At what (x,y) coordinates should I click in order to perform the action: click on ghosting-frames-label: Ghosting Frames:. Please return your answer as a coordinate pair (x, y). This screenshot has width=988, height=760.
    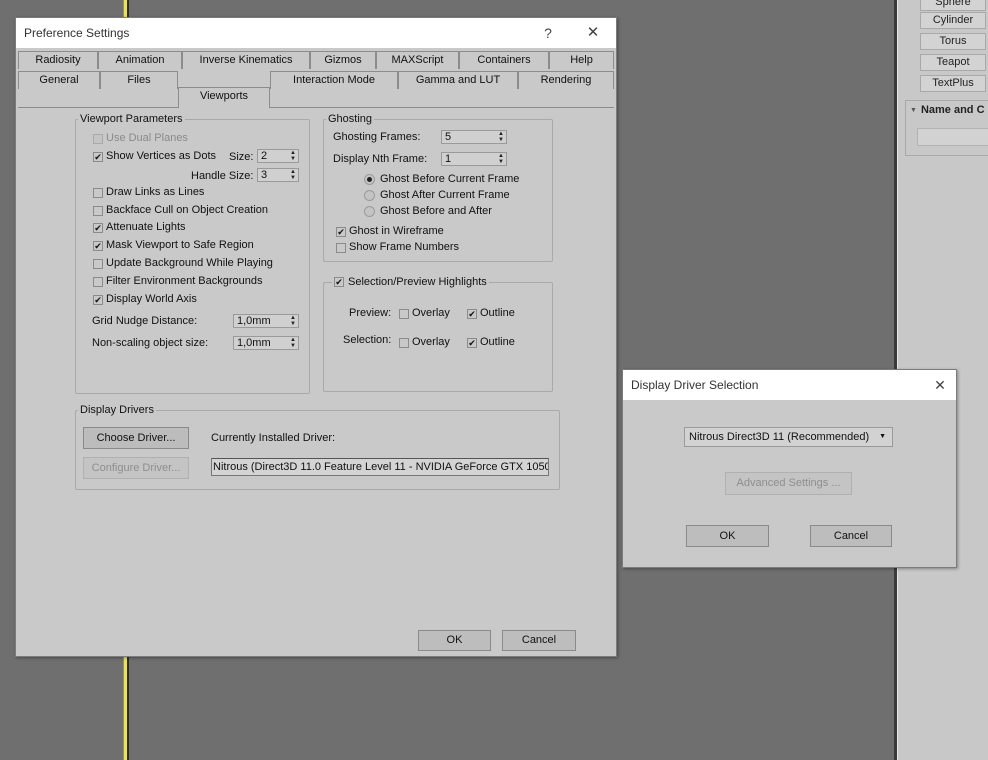
    Looking at the image, I should click on (377, 137).